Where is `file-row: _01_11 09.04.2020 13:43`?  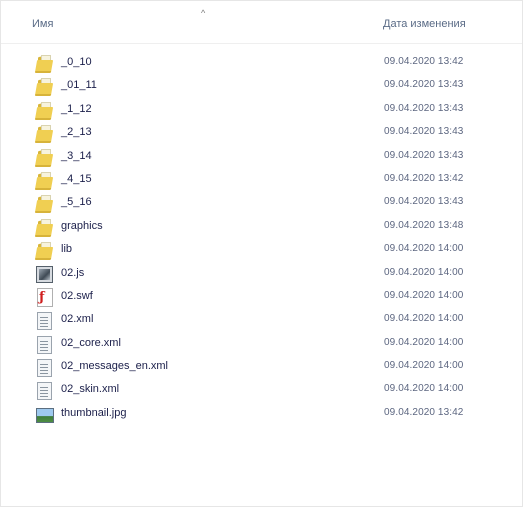
file-row: _01_11 09.04.2020 13:43 is located at coordinates (261, 85).